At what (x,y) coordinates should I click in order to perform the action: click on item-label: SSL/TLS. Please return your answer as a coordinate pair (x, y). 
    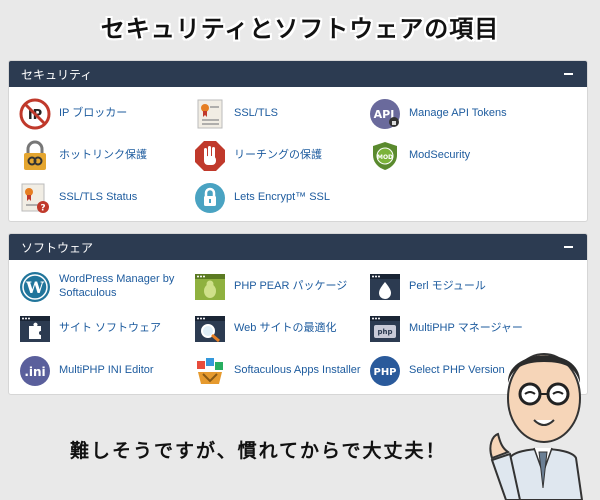
    Looking at the image, I should click on (256, 113).